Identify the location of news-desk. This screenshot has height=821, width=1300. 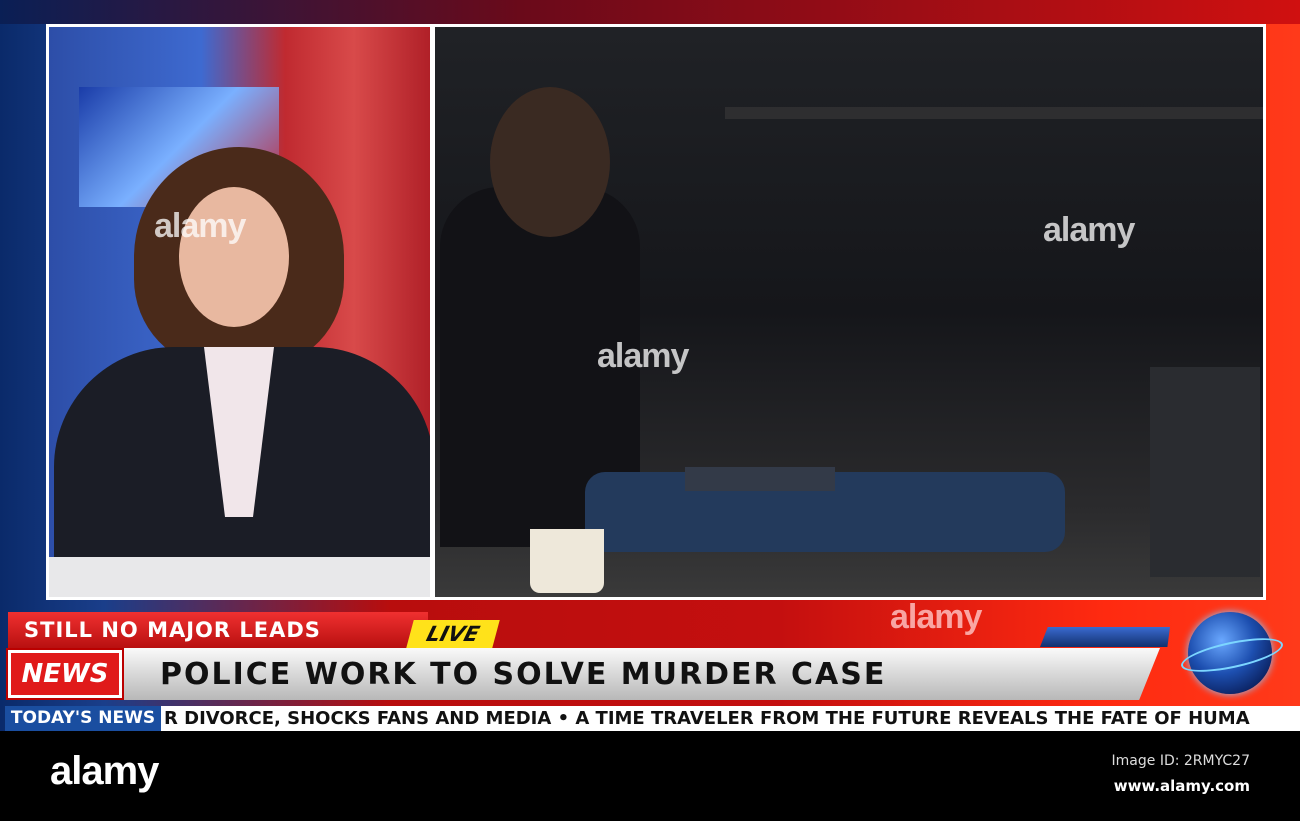
(239, 577).